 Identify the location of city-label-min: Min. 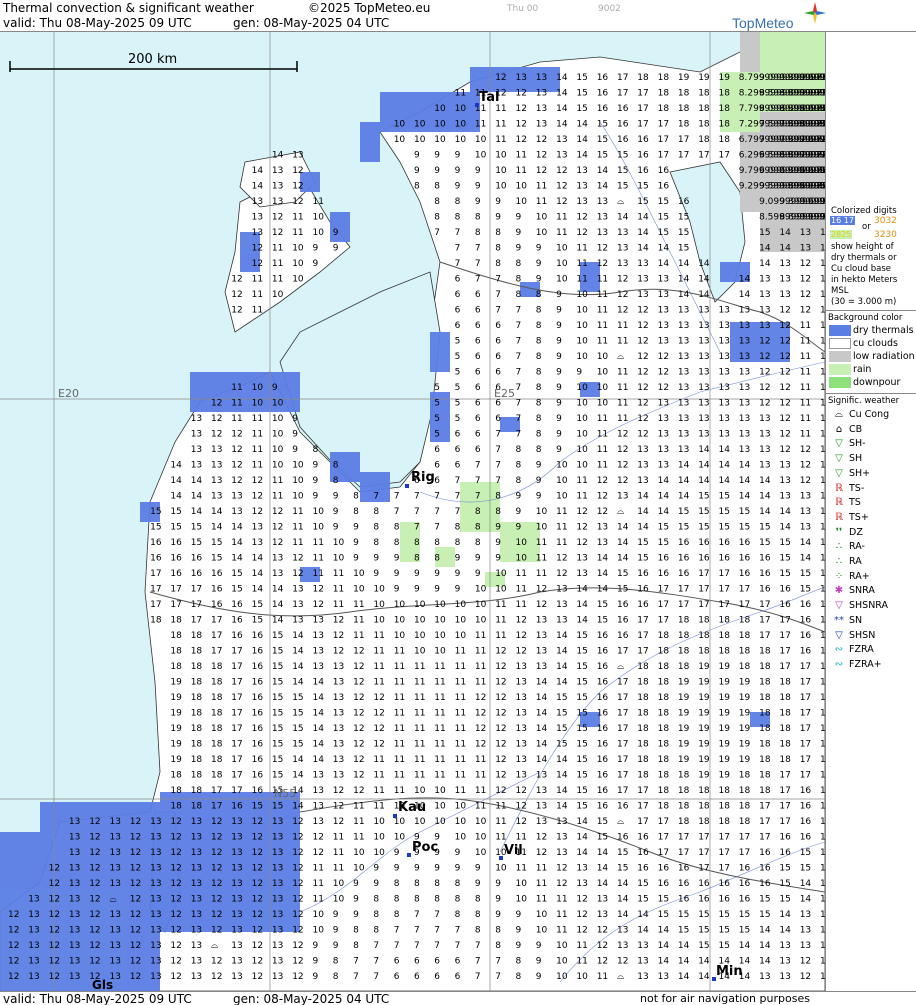
(729, 971).